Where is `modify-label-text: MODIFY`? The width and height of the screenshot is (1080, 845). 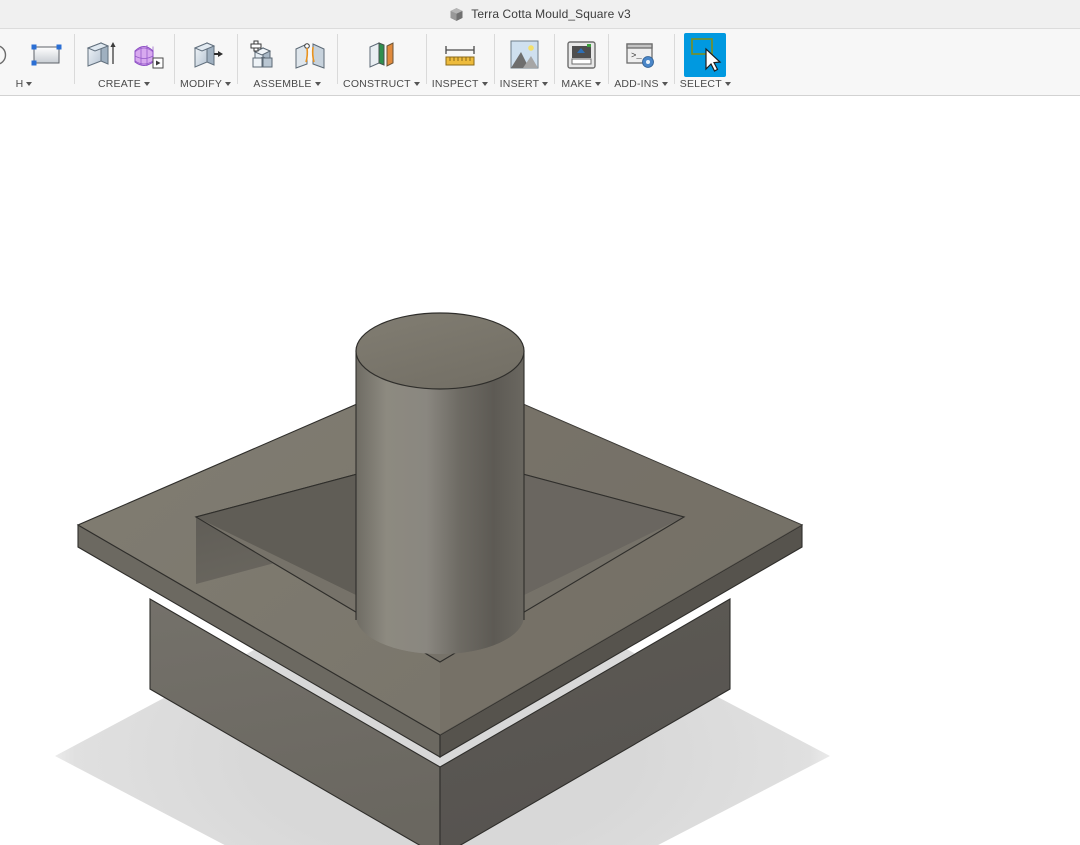
modify-label-text: MODIFY is located at coordinates (201, 84).